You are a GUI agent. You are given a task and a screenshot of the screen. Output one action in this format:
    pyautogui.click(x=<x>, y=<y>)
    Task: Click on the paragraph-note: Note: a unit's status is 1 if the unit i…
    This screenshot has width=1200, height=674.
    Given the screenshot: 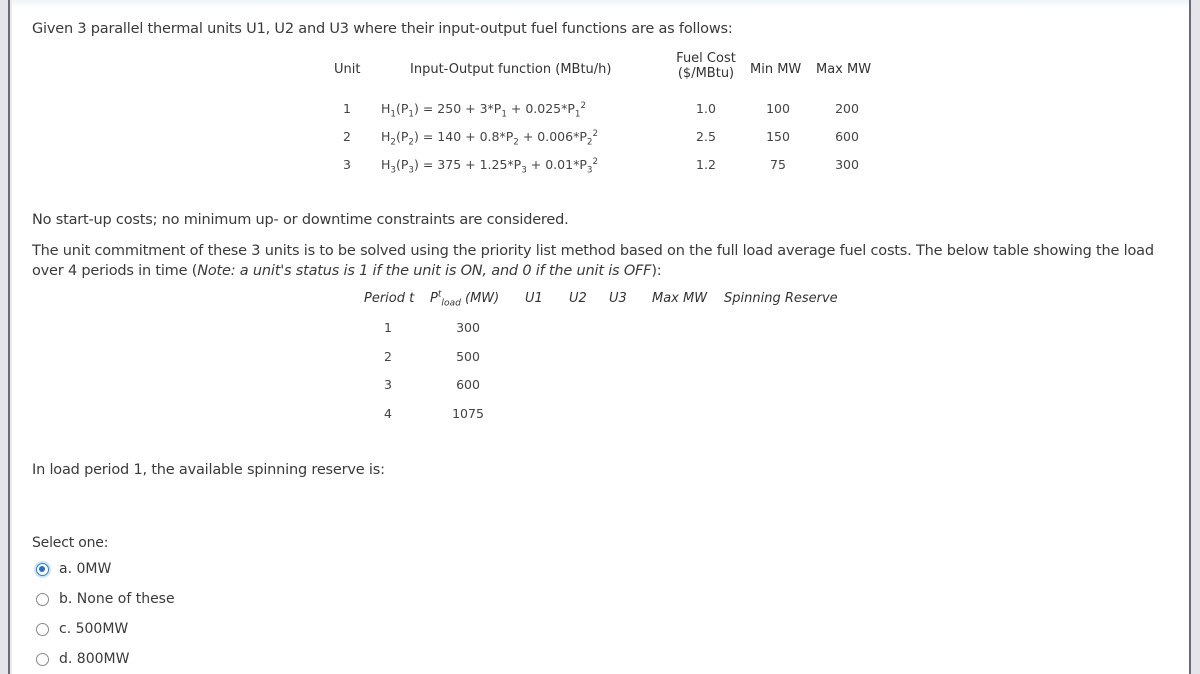 What is the action you would take?
    pyautogui.click(x=424, y=271)
    